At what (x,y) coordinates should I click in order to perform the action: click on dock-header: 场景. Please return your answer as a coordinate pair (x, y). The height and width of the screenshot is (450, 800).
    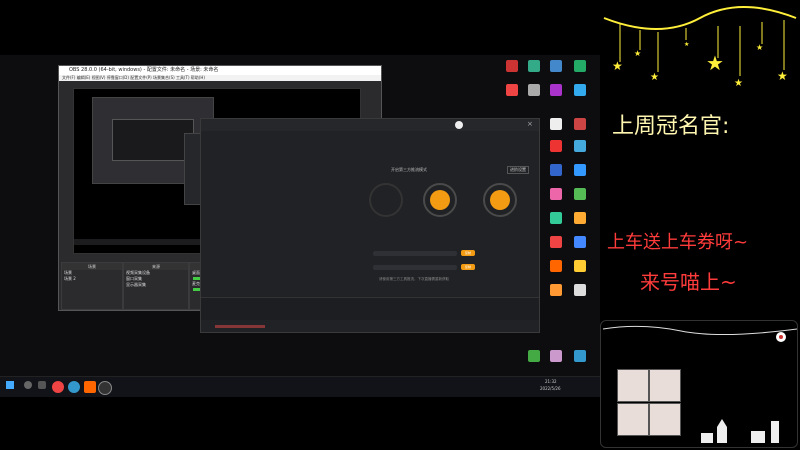
    Looking at the image, I should click on (92, 266).